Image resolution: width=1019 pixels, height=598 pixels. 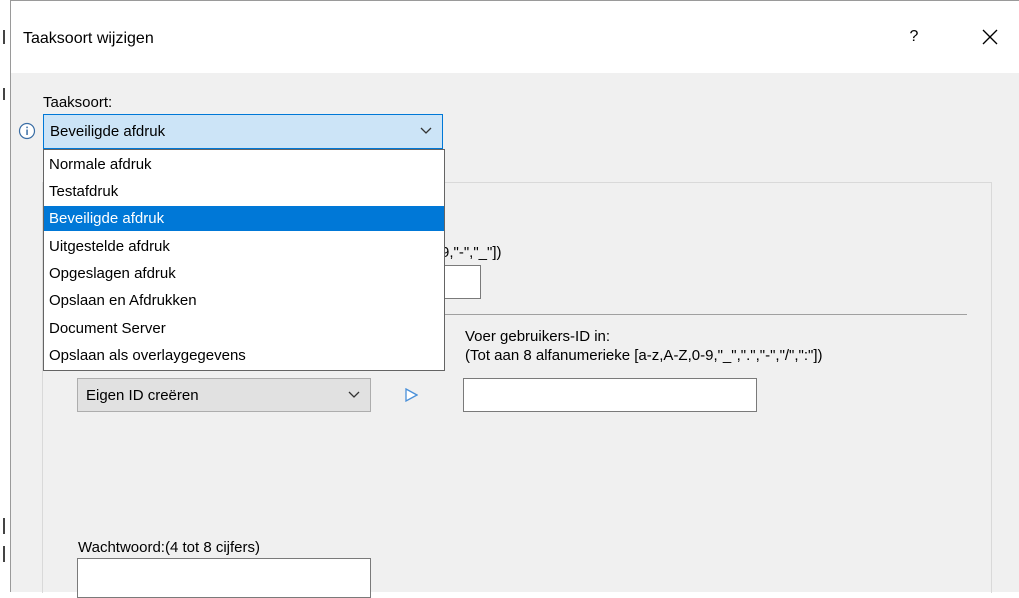 What do you see at coordinates (243, 131) in the screenshot?
I see `job-type-combobox: Beveiligde afdruk` at bounding box center [243, 131].